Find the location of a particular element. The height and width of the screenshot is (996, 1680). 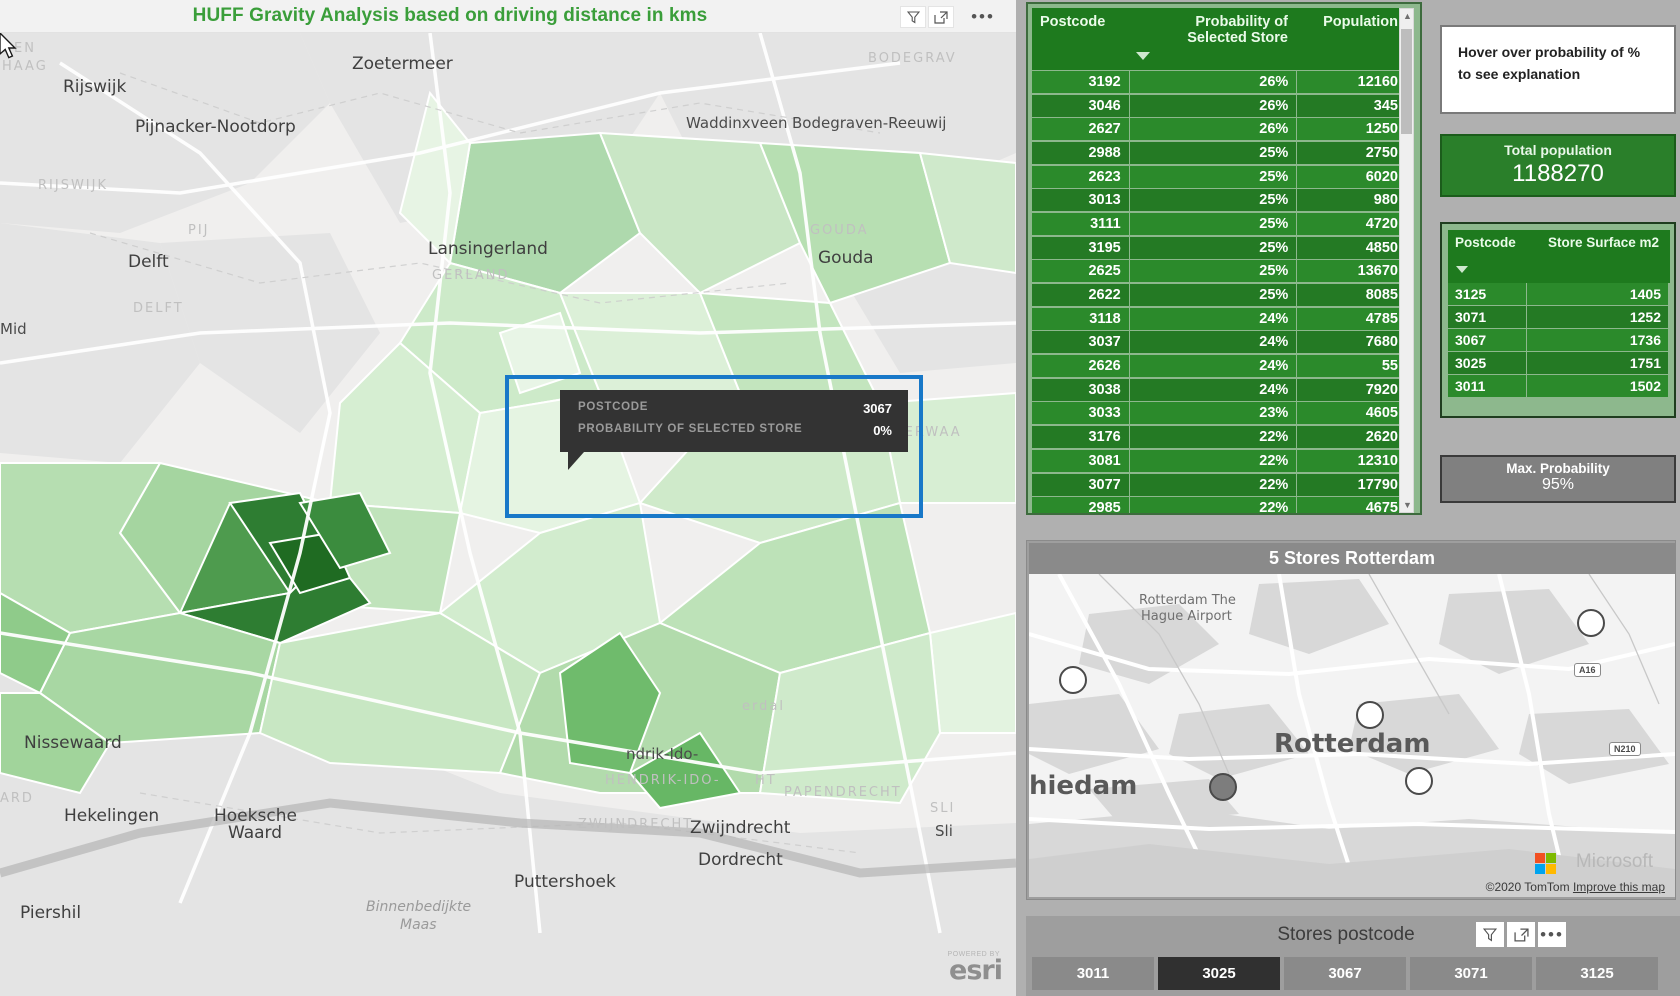

column-header-probability: Probability of Selected Store is located at coordinates (1212, 39).